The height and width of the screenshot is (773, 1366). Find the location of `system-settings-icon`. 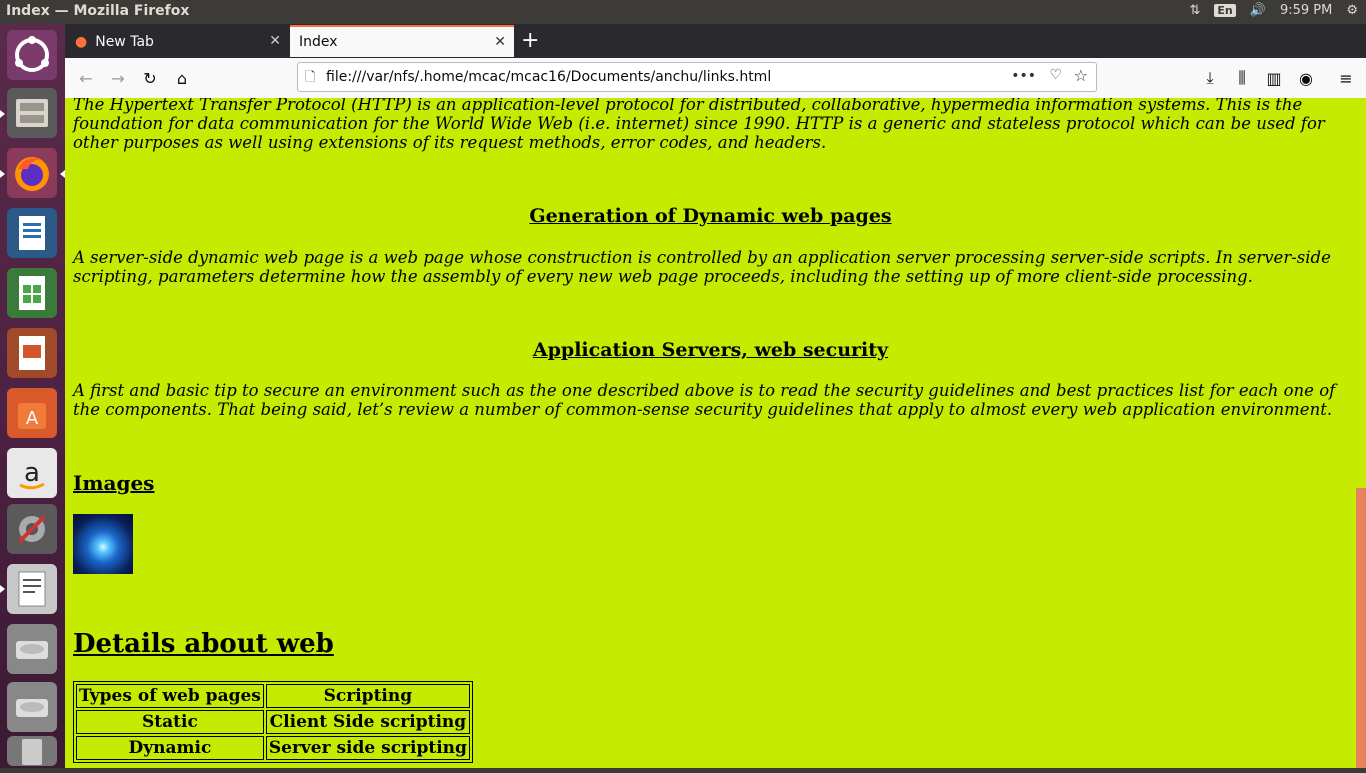

system-settings-icon is located at coordinates (32, 529).